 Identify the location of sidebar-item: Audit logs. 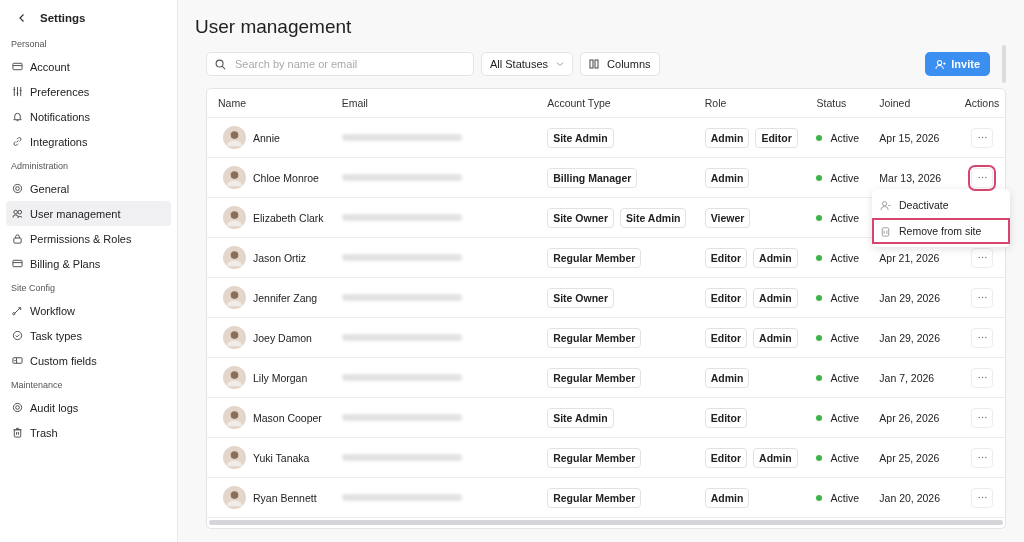
(88, 407).